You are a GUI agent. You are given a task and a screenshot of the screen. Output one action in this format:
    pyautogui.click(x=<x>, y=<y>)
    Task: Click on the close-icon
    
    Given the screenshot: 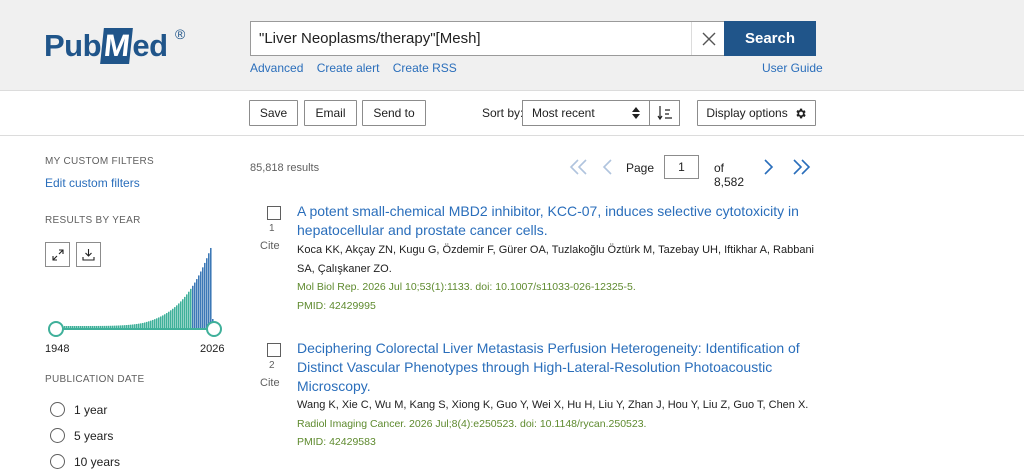 What is the action you would take?
    pyautogui.click(x=708, y=38)
    